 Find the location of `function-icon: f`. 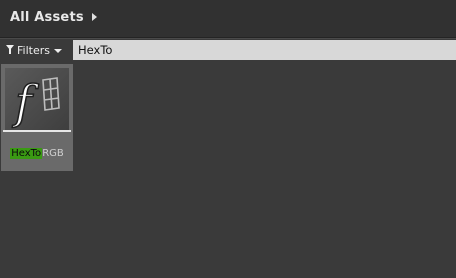

function-icon: f is located at coordinates (37, 100).